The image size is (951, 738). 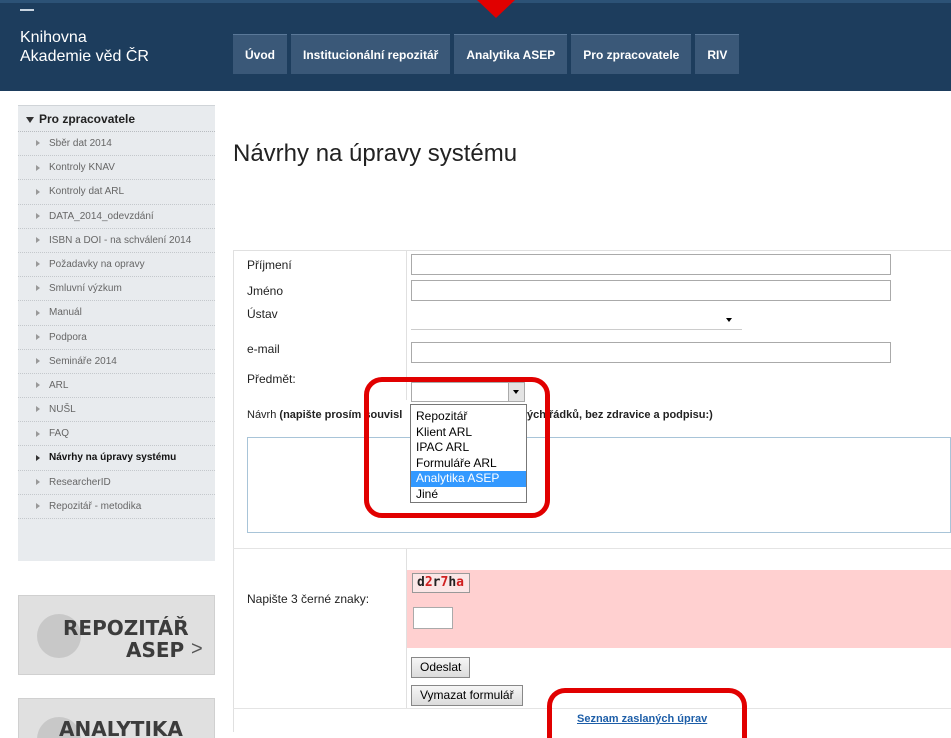 What do you see at coordinates (82, 168) in the screenshot?
I see `sidebar-item-label: Kontroly KNAV` at bounding box center [82, 168].